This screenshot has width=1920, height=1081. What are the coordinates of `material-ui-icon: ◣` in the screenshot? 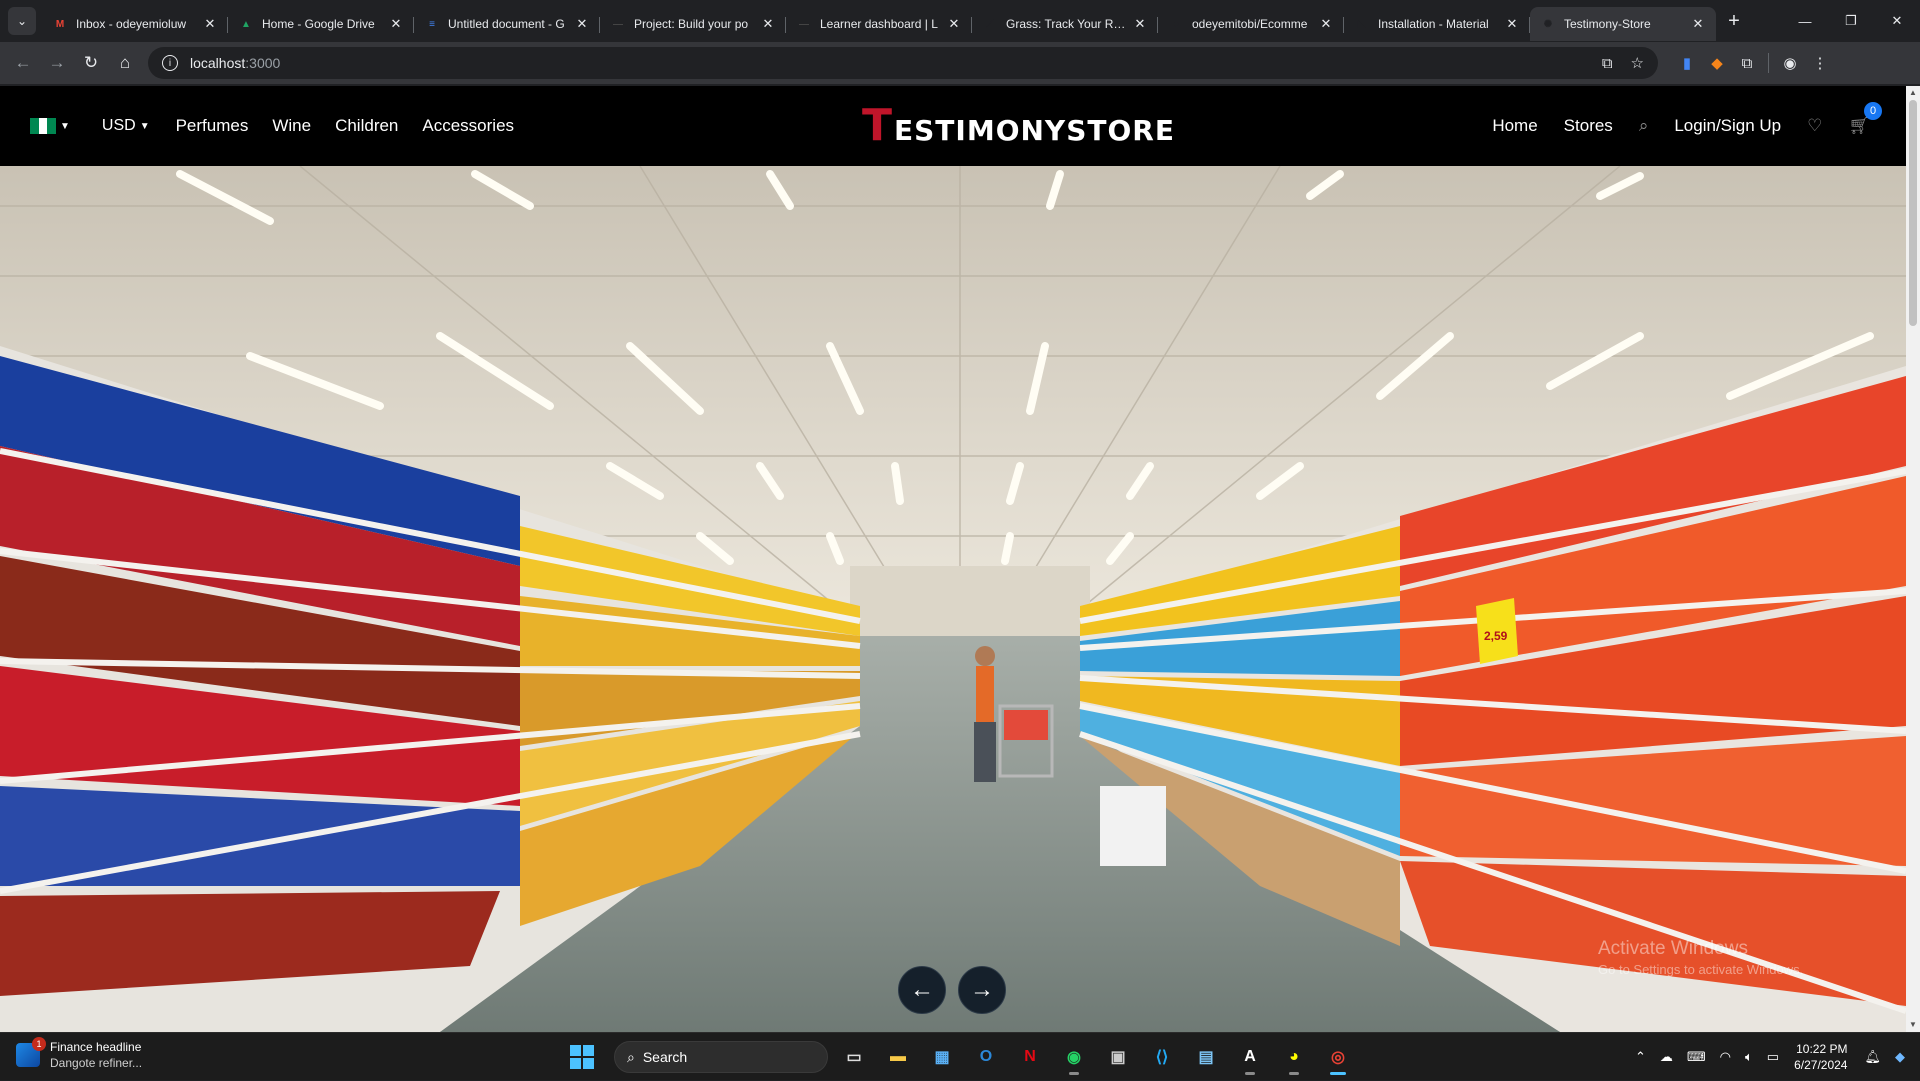 It's located at (1362, 24).